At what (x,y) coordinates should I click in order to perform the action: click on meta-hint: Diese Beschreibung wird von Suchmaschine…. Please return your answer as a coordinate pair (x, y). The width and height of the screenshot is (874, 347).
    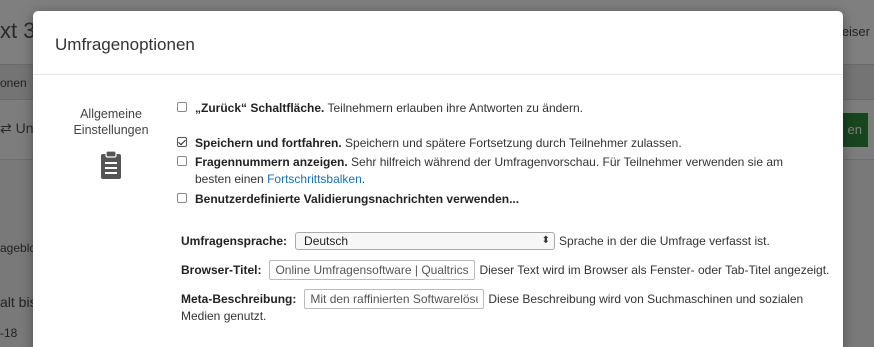
    Looking at the image, I should click on (646, 299).